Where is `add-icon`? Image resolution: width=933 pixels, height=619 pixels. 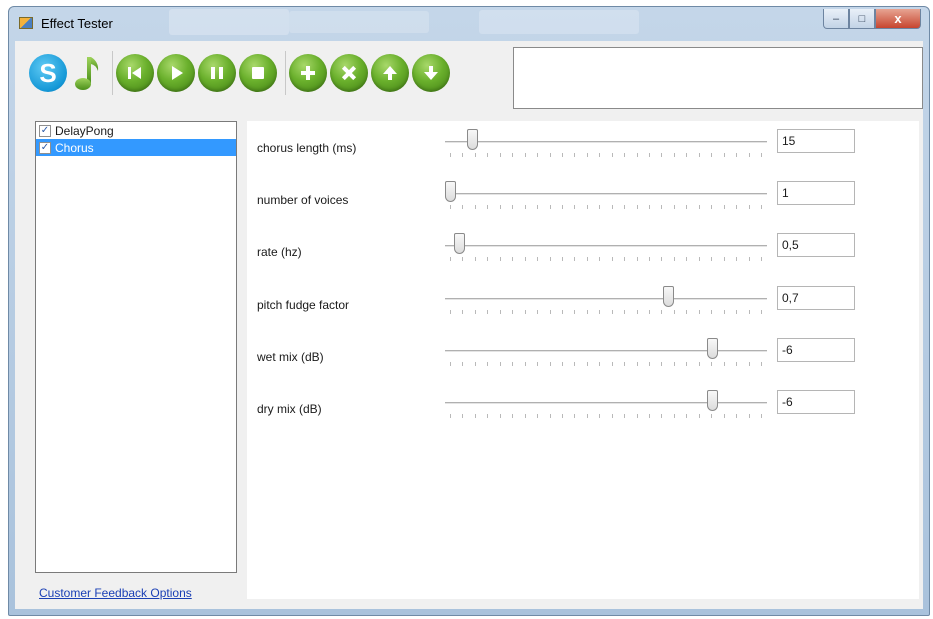 add-icon is located at coordinates (308, 73).